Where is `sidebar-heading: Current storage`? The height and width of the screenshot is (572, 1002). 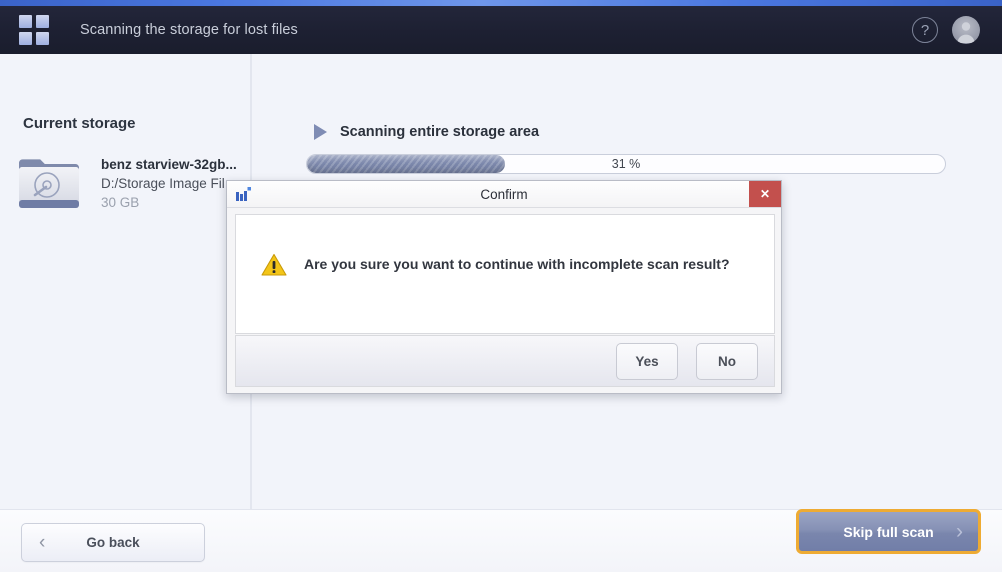
sidebar-heading: Current storage is located at coordinates (79, 123).